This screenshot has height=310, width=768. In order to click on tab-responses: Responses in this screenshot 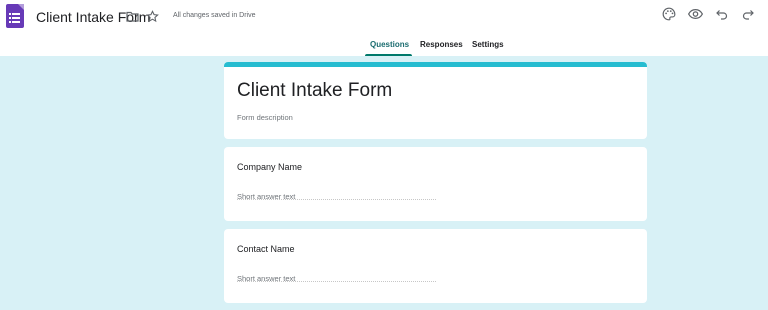, I will do `click(441, 44)`.